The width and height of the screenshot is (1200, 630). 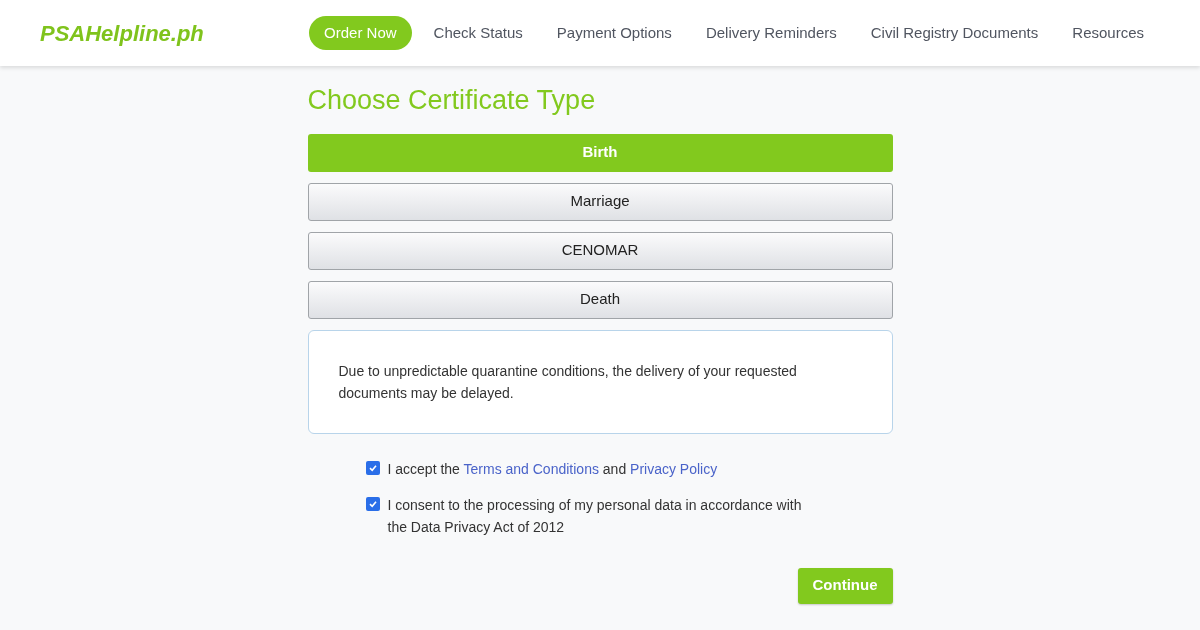 I want to click on nav-link: Check Status, so click(x=478, y=33).